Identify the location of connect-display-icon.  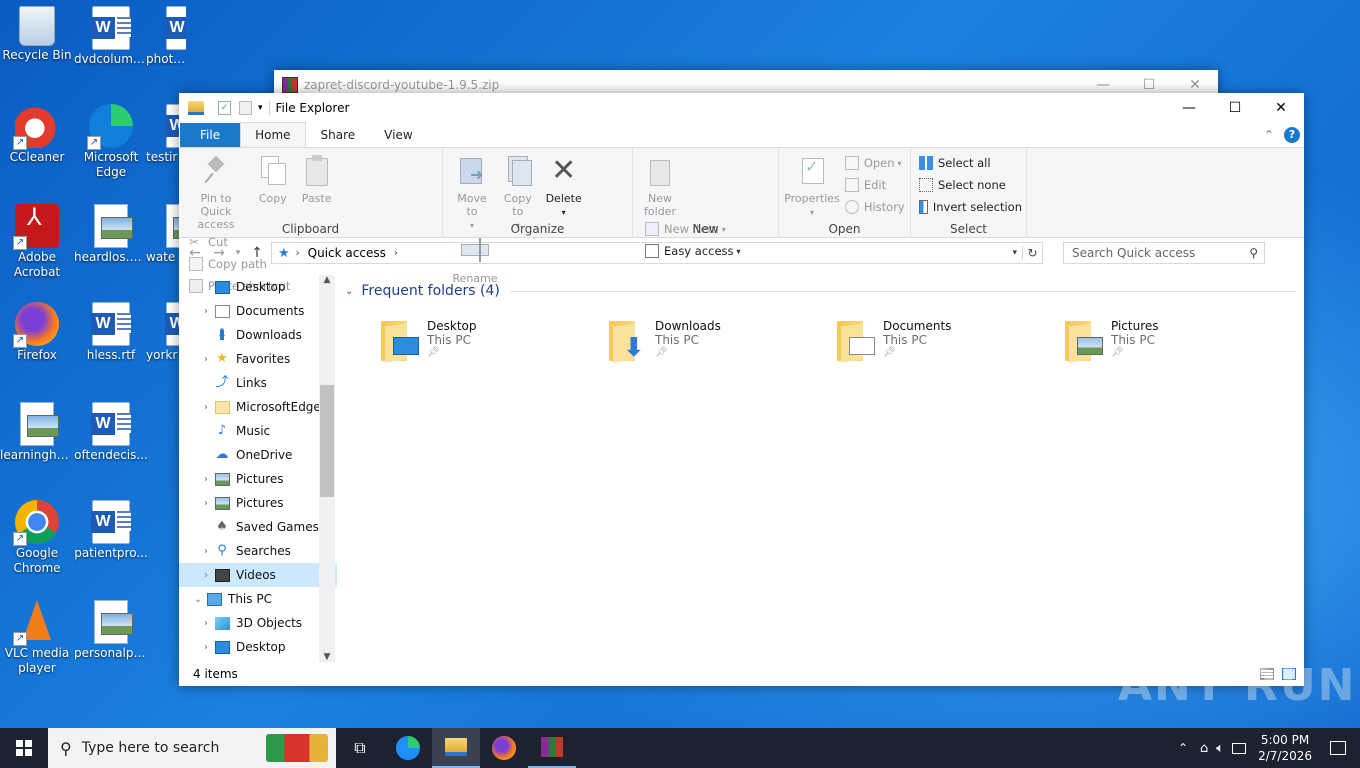
(1239, 748).